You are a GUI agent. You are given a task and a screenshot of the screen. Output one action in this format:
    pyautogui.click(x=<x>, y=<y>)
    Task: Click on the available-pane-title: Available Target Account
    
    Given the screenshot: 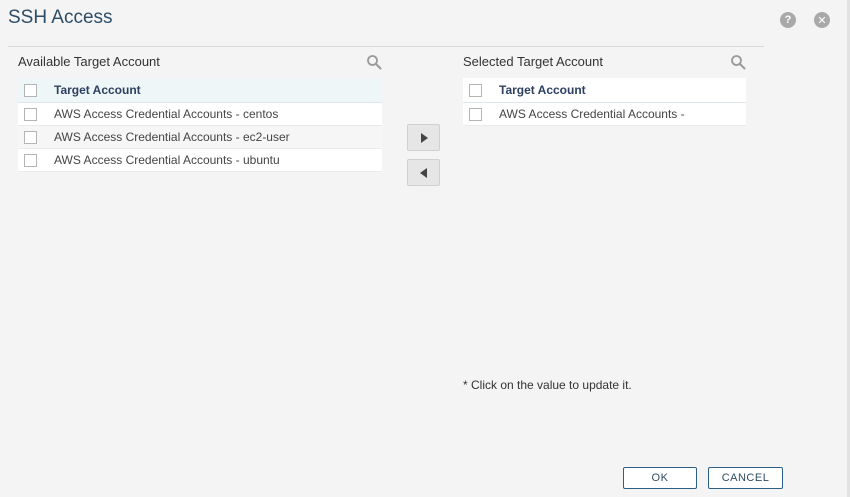 What is the action you would take?
    pyautogui.click(x=89, y=61)
    